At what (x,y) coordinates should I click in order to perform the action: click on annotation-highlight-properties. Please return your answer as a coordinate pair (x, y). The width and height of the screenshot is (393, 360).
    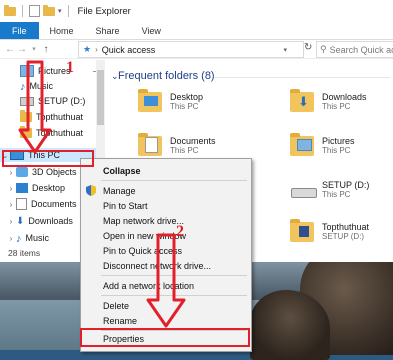
    Looking at the image, I should click on (165, 337).